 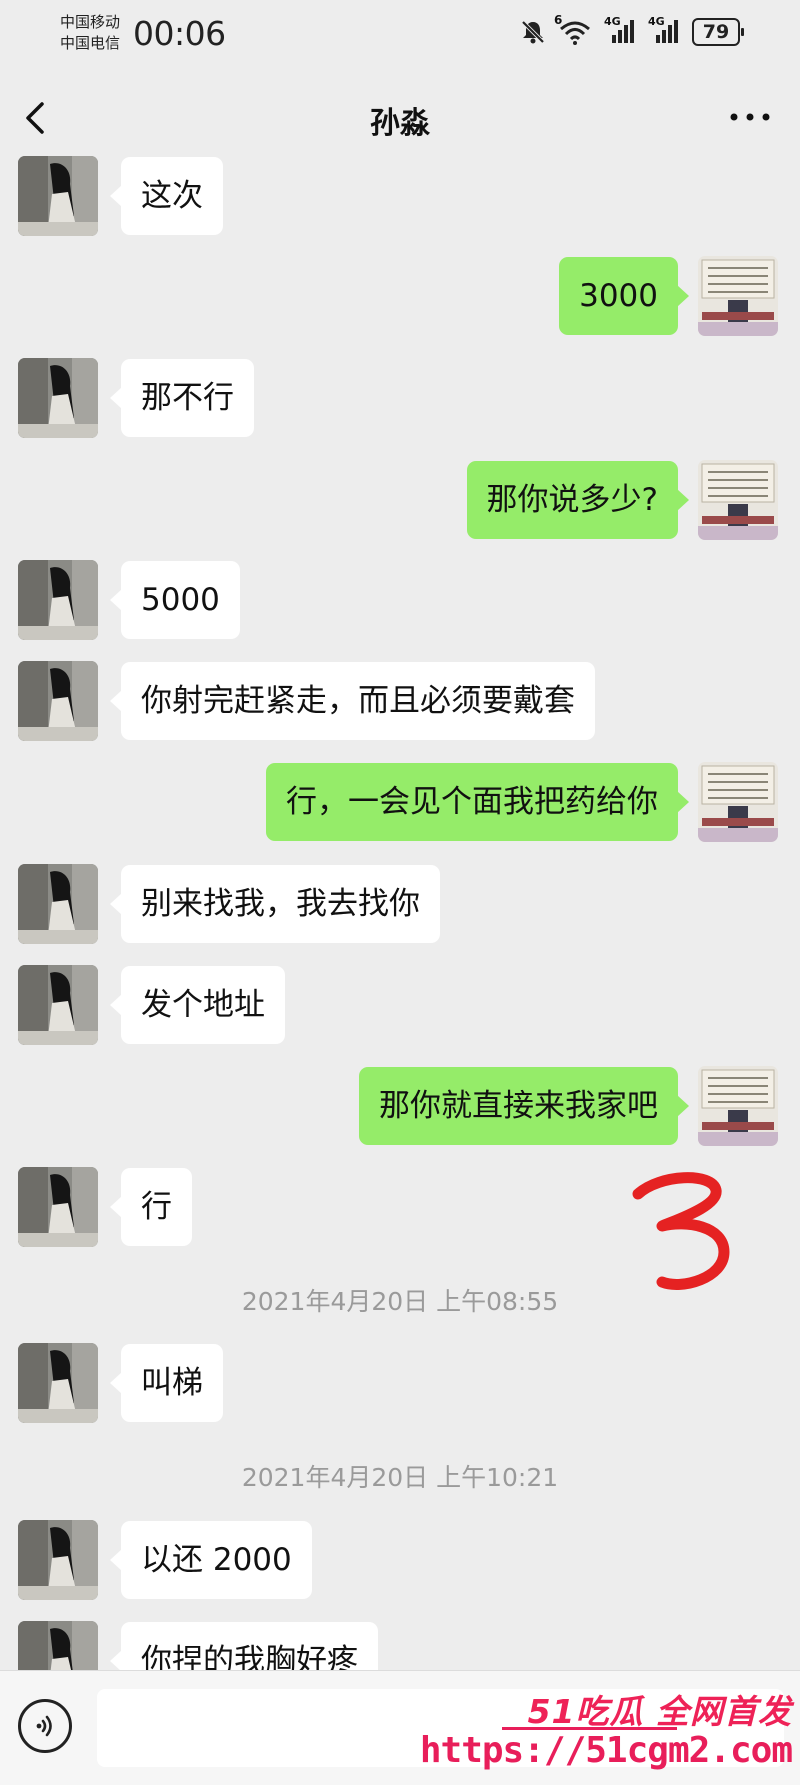 I want to click on incoming-message: 你捏的我胸好疼, so click(x=400, y=1645).